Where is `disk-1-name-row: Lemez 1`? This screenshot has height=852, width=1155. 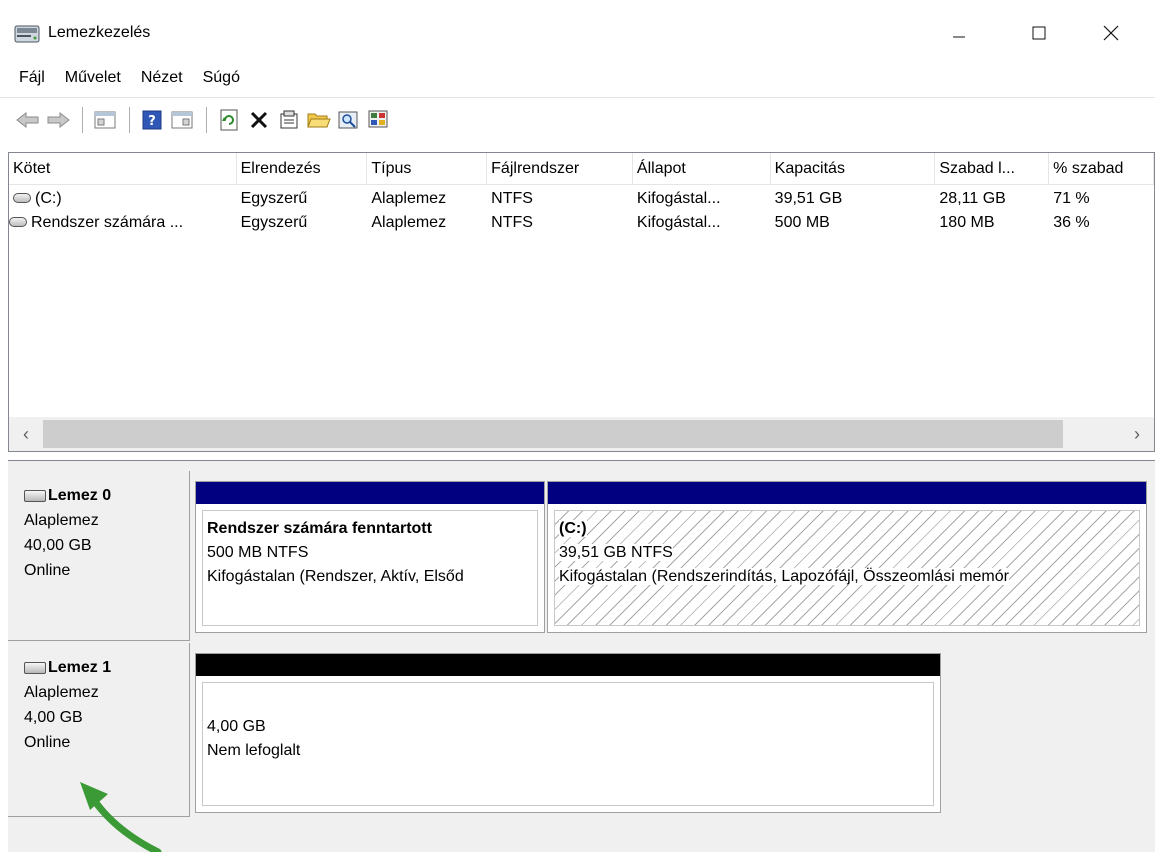
disk-1-name-row: Lemez 1 is located at coordinates (106, 667).